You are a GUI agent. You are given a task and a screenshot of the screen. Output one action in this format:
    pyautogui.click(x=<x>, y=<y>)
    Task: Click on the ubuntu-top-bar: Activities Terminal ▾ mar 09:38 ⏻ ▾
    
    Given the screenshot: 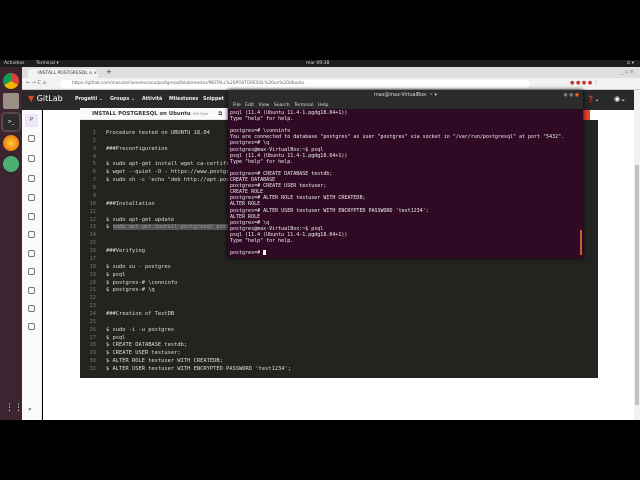 What is the action you would take?
    pyautogui.click(x=320, y=63)
    